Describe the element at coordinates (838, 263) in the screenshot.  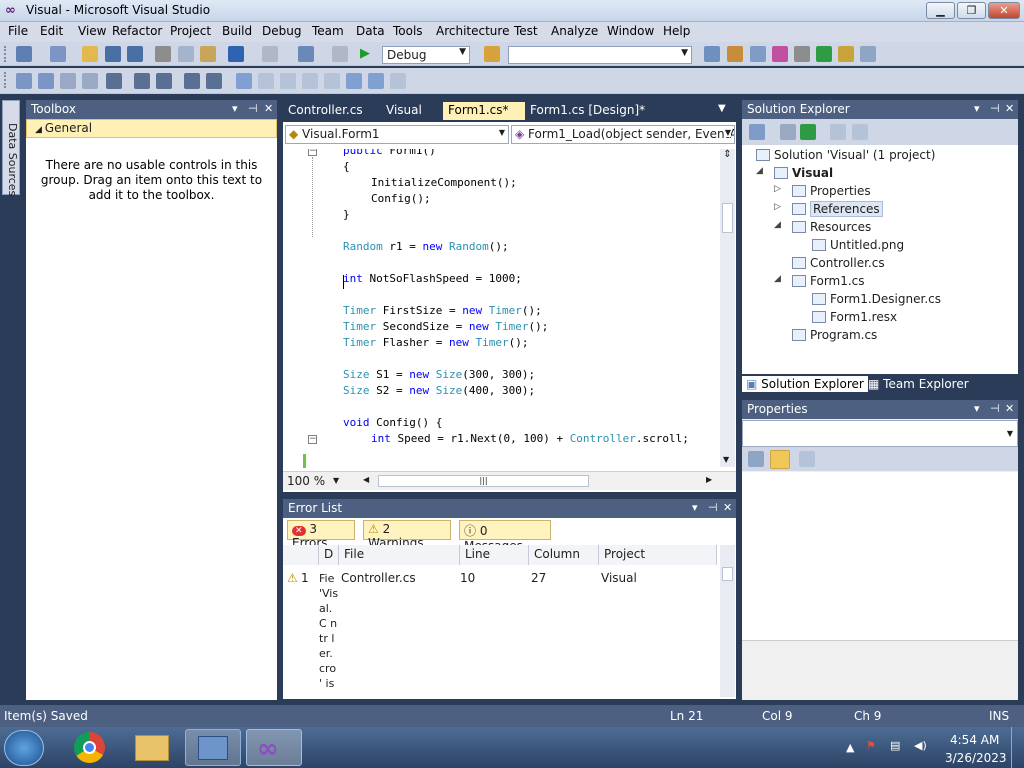
I see `tree-item: Controller.cs` at that location.